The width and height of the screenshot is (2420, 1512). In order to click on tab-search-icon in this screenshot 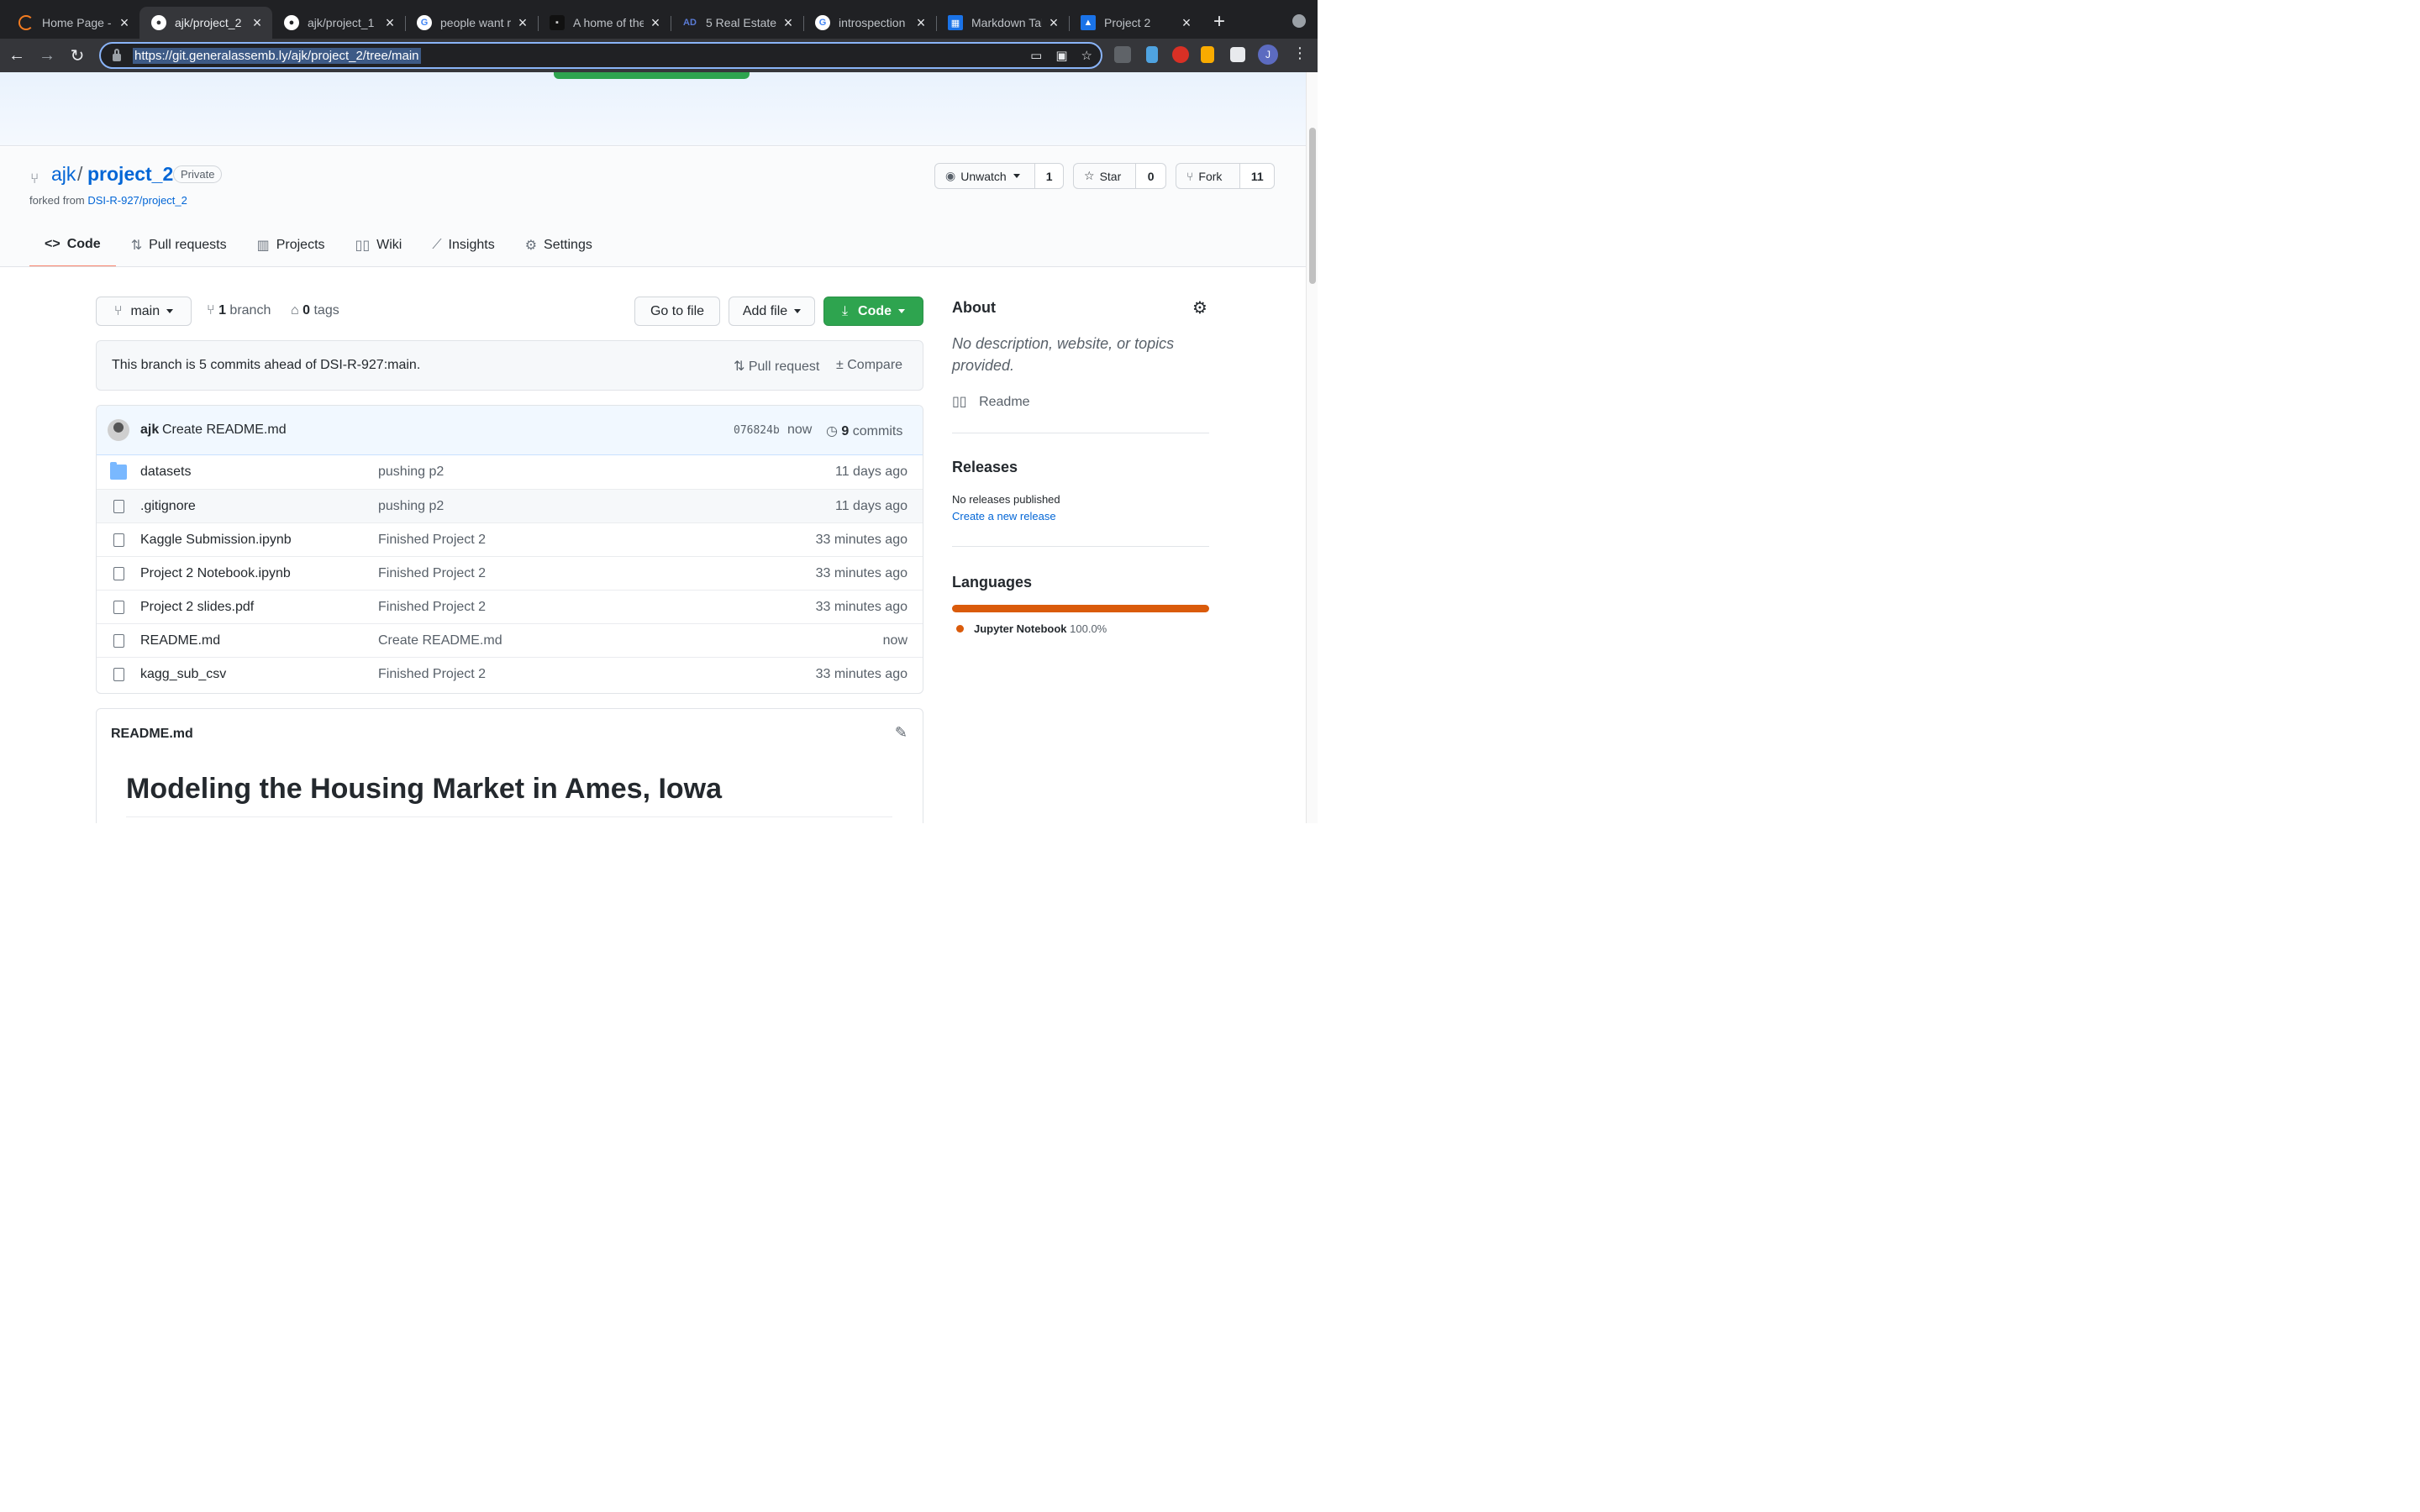, I will do `click(1299, 21)`.